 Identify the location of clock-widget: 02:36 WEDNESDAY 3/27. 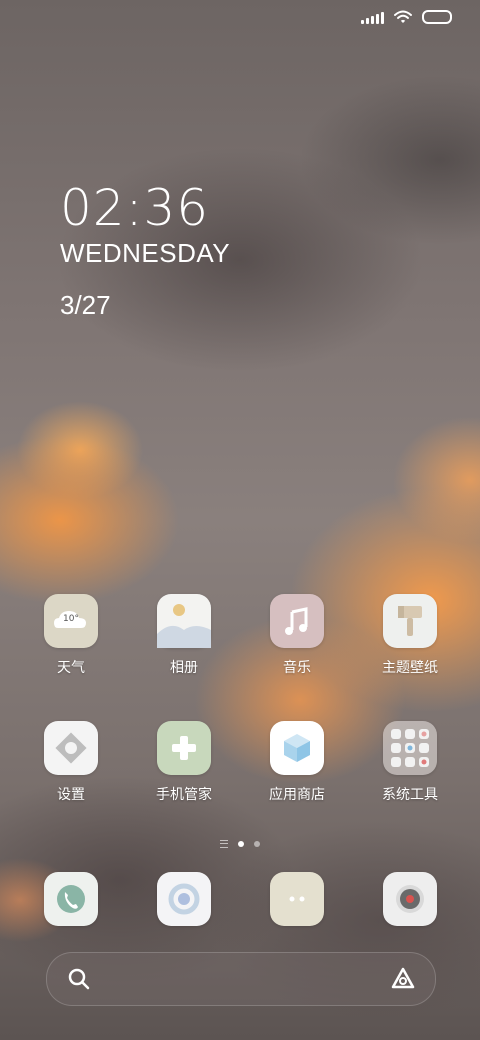
(145, 249).